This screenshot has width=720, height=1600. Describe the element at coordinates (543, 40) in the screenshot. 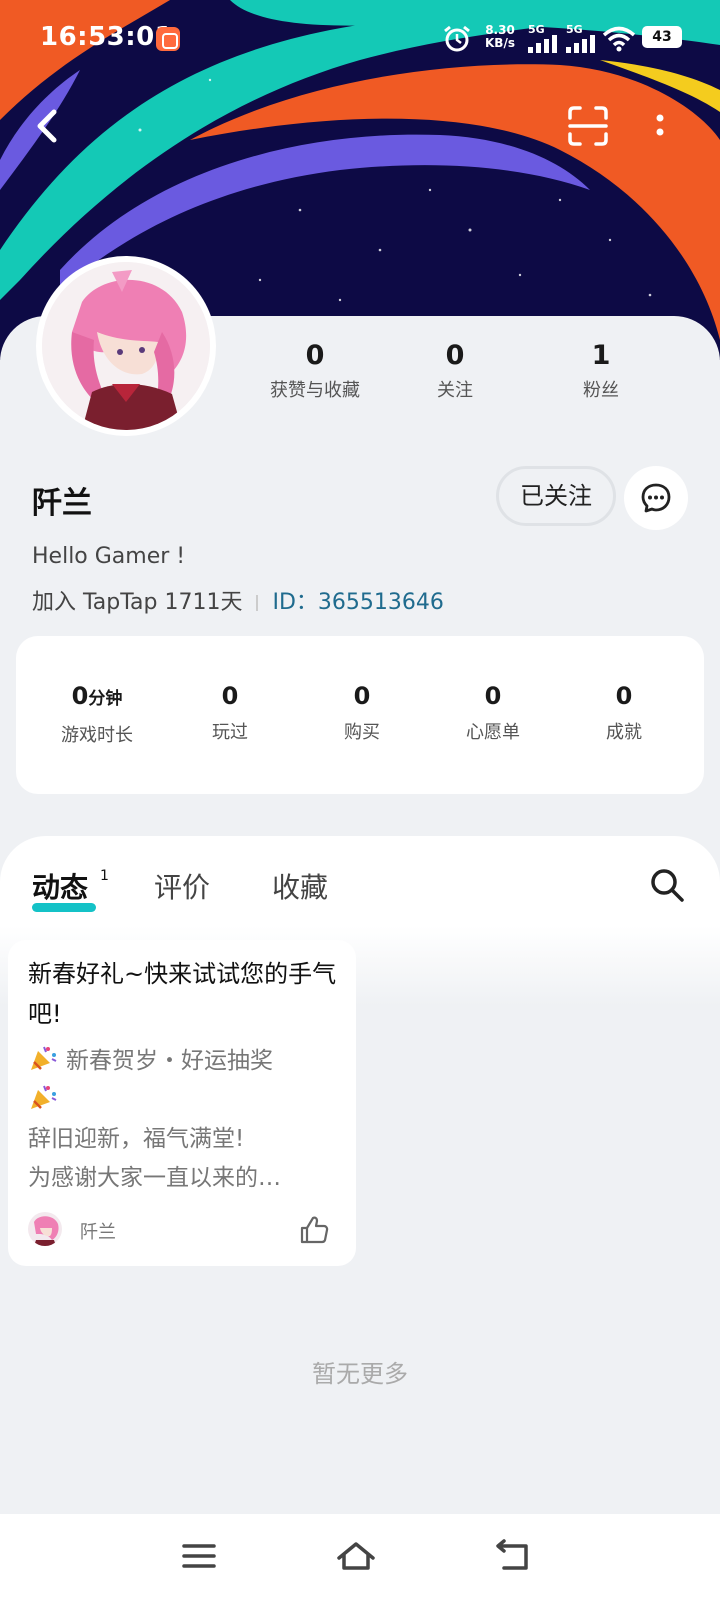

I see `signal-icon: 5G` at that location.